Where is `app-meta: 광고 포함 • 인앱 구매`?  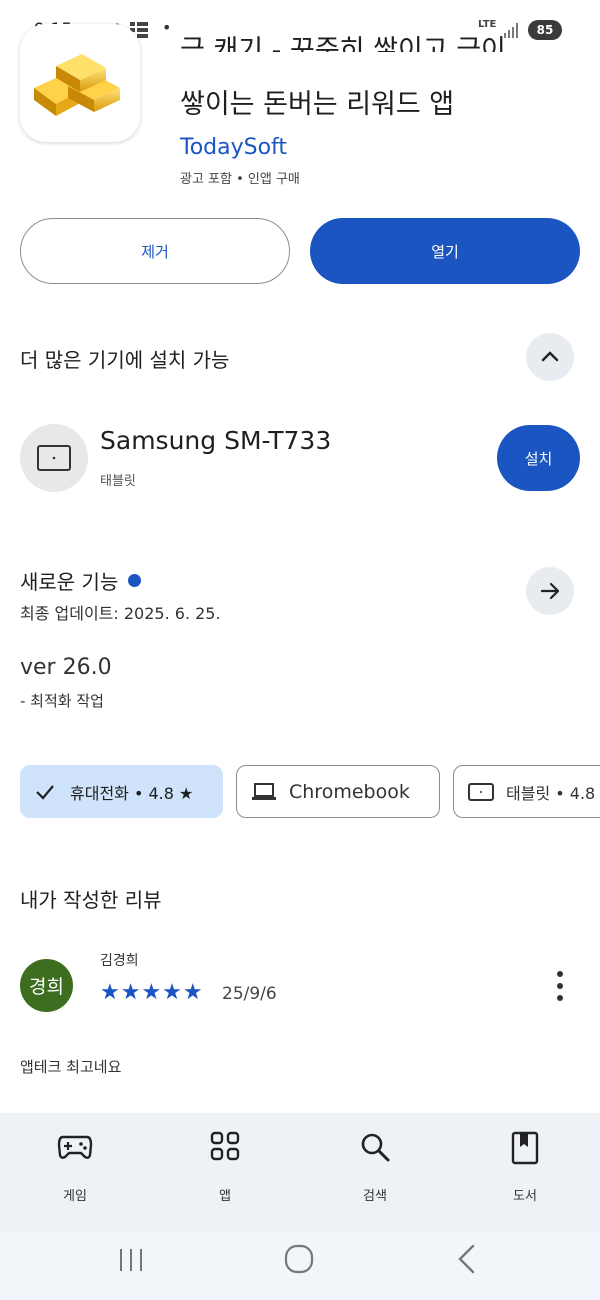 app-meta: 광고 포함 • 인앱 구매 is located at coordinates (240, 179).